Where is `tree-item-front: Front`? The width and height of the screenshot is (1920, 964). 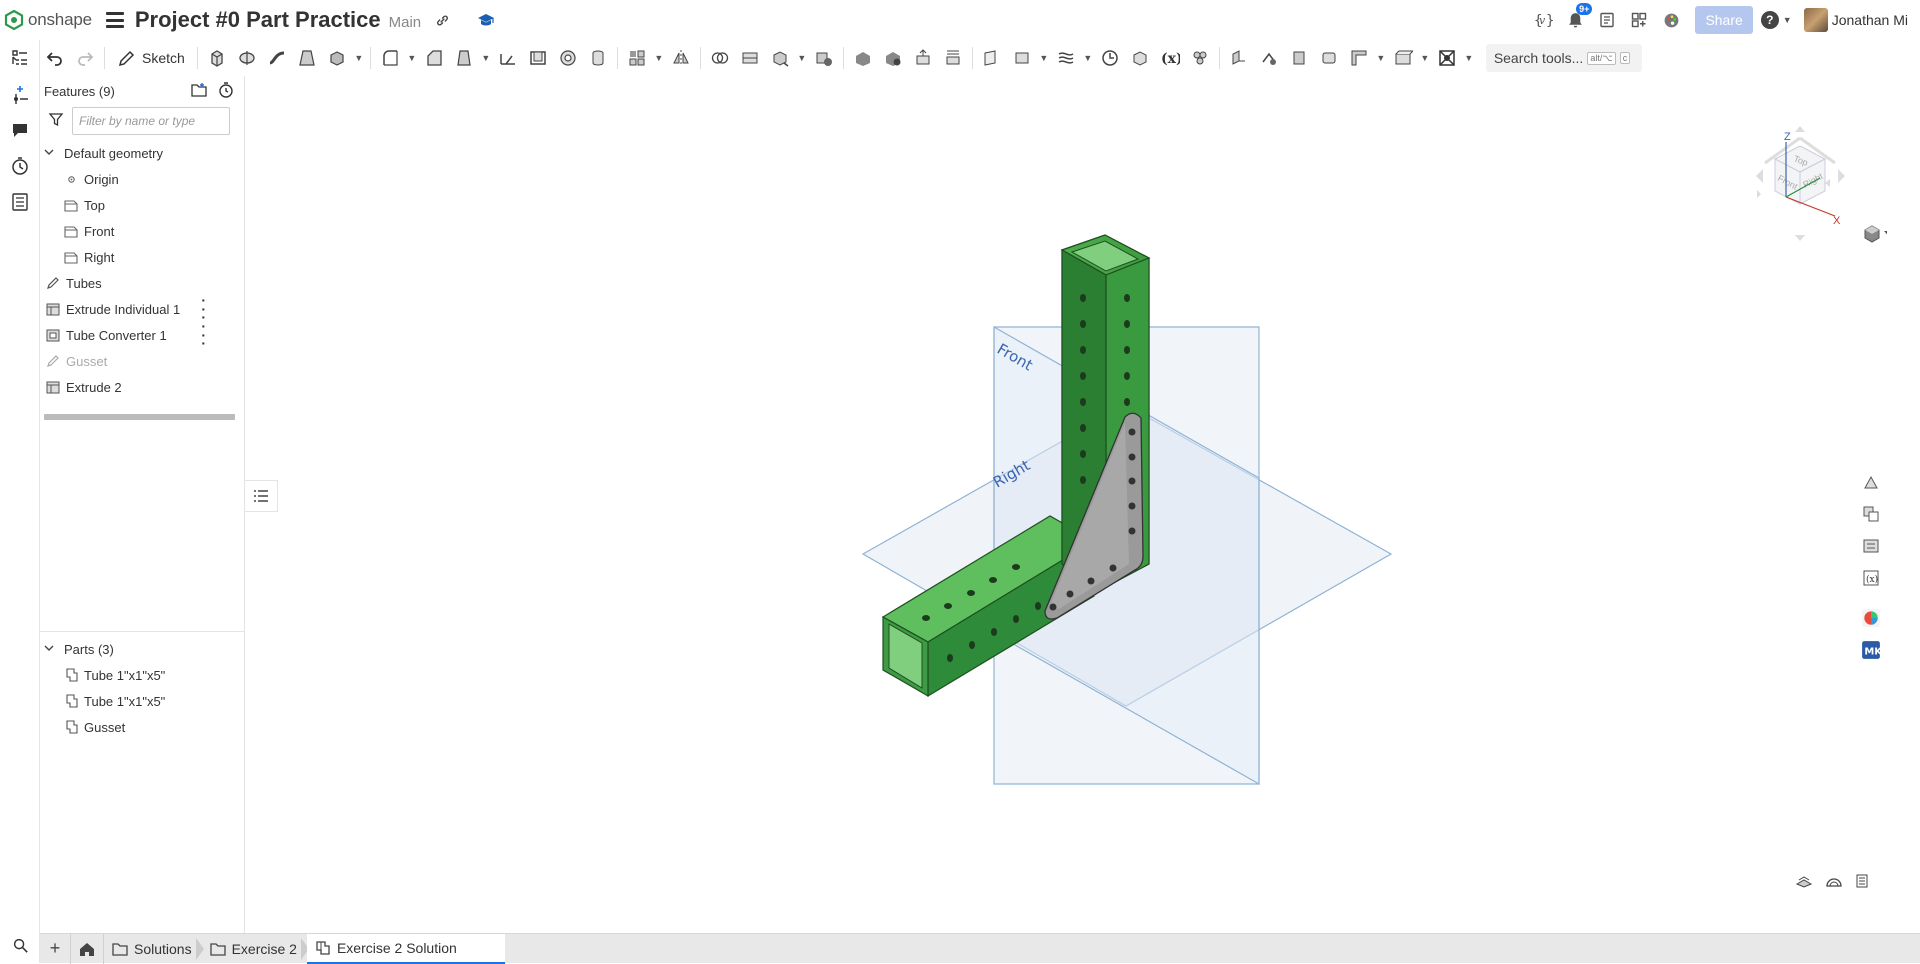 tree-item-front: Front is located at coordinates (142, 231).